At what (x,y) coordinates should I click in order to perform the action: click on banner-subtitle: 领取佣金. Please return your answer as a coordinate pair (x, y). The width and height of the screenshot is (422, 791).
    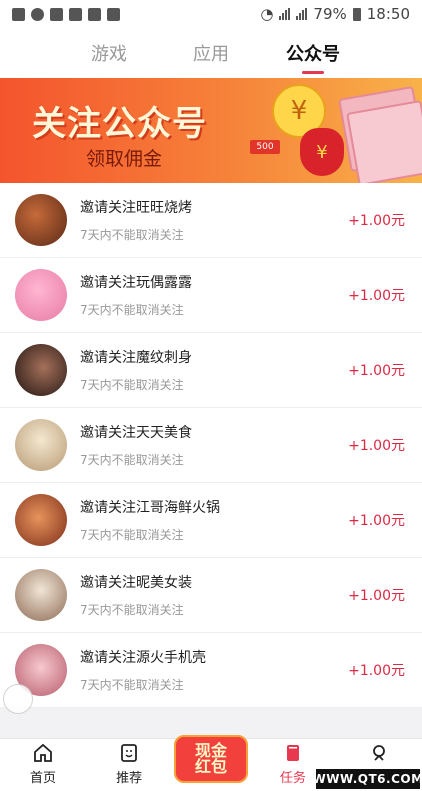
    Looking at the image, I should click on (124, 159).